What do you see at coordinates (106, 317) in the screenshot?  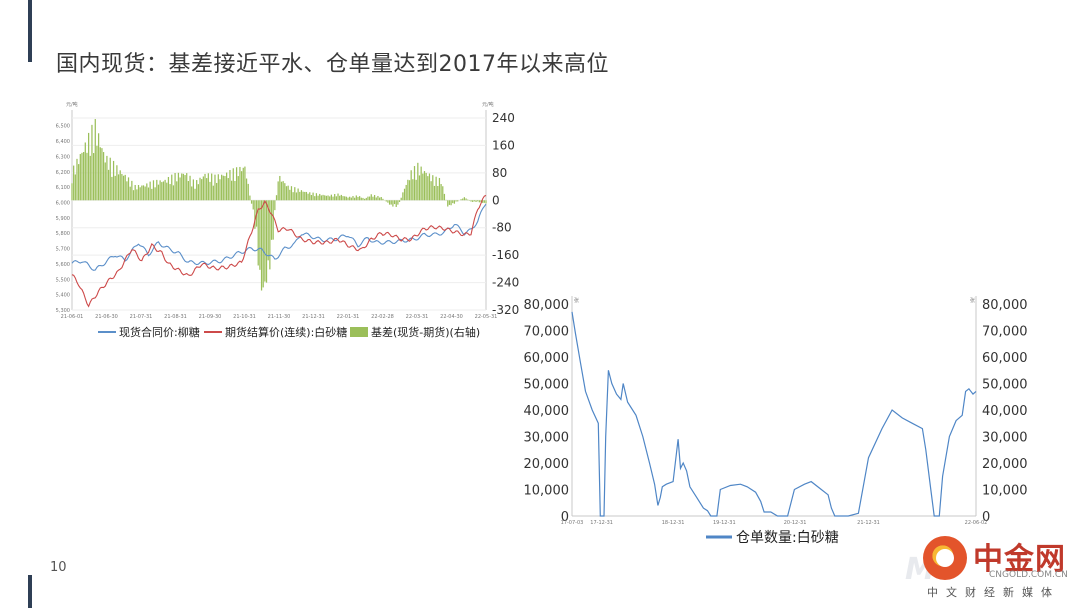 I see `x-tick-label: 21-06-30` at bounding box center [106, 317].